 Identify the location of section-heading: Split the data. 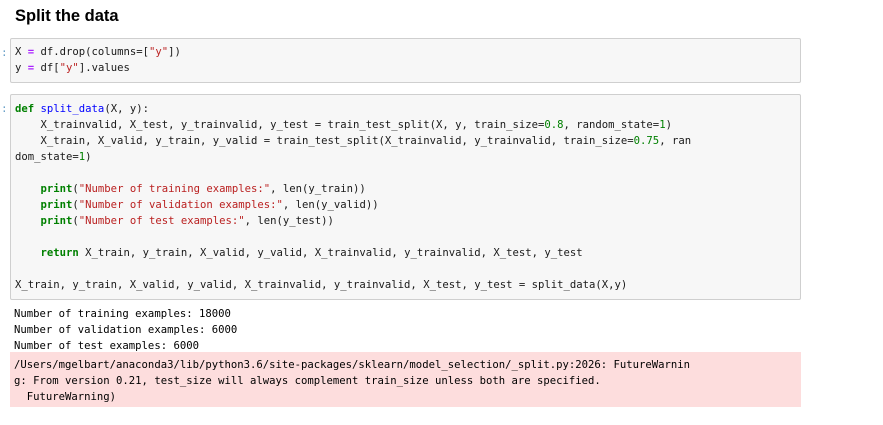
(67, 16).